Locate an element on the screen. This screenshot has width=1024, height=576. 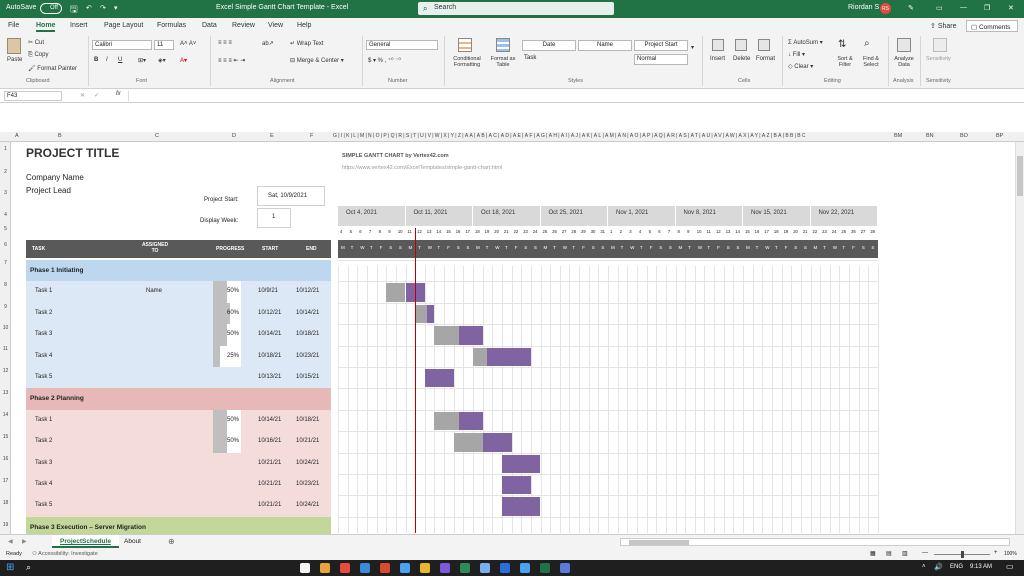
merge-center-button: ⊟ Merge & Center ▾ is located at coordinates (317, 60).